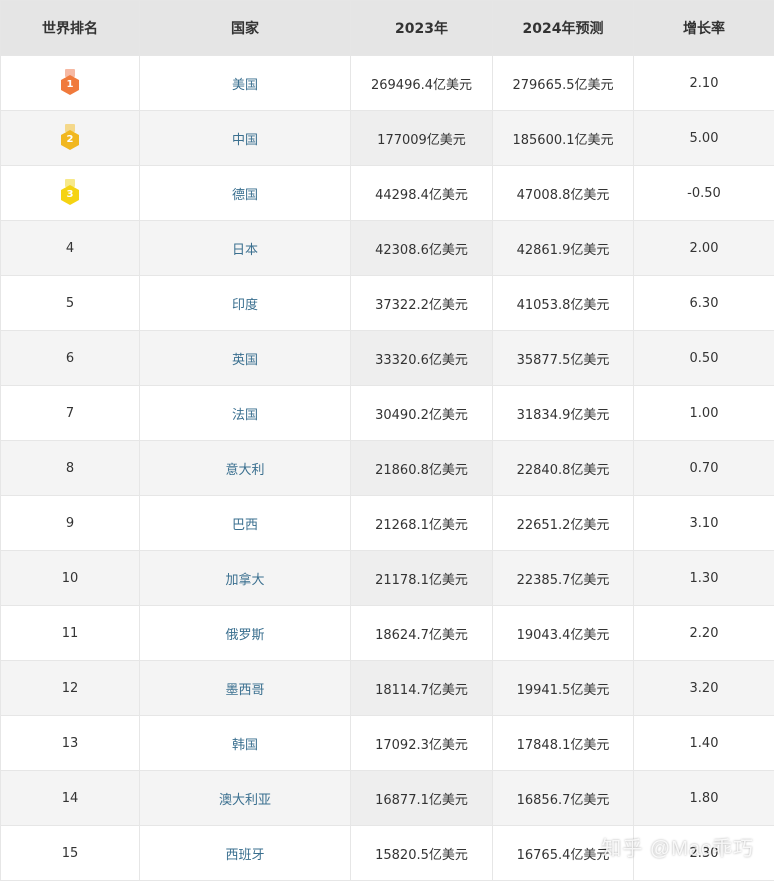 The height and width of the screenshot is (881, 774). Describe the element at coordinates (704, 523) in the screenshot. I see `growth-rate-cell: 3.10` at that location.